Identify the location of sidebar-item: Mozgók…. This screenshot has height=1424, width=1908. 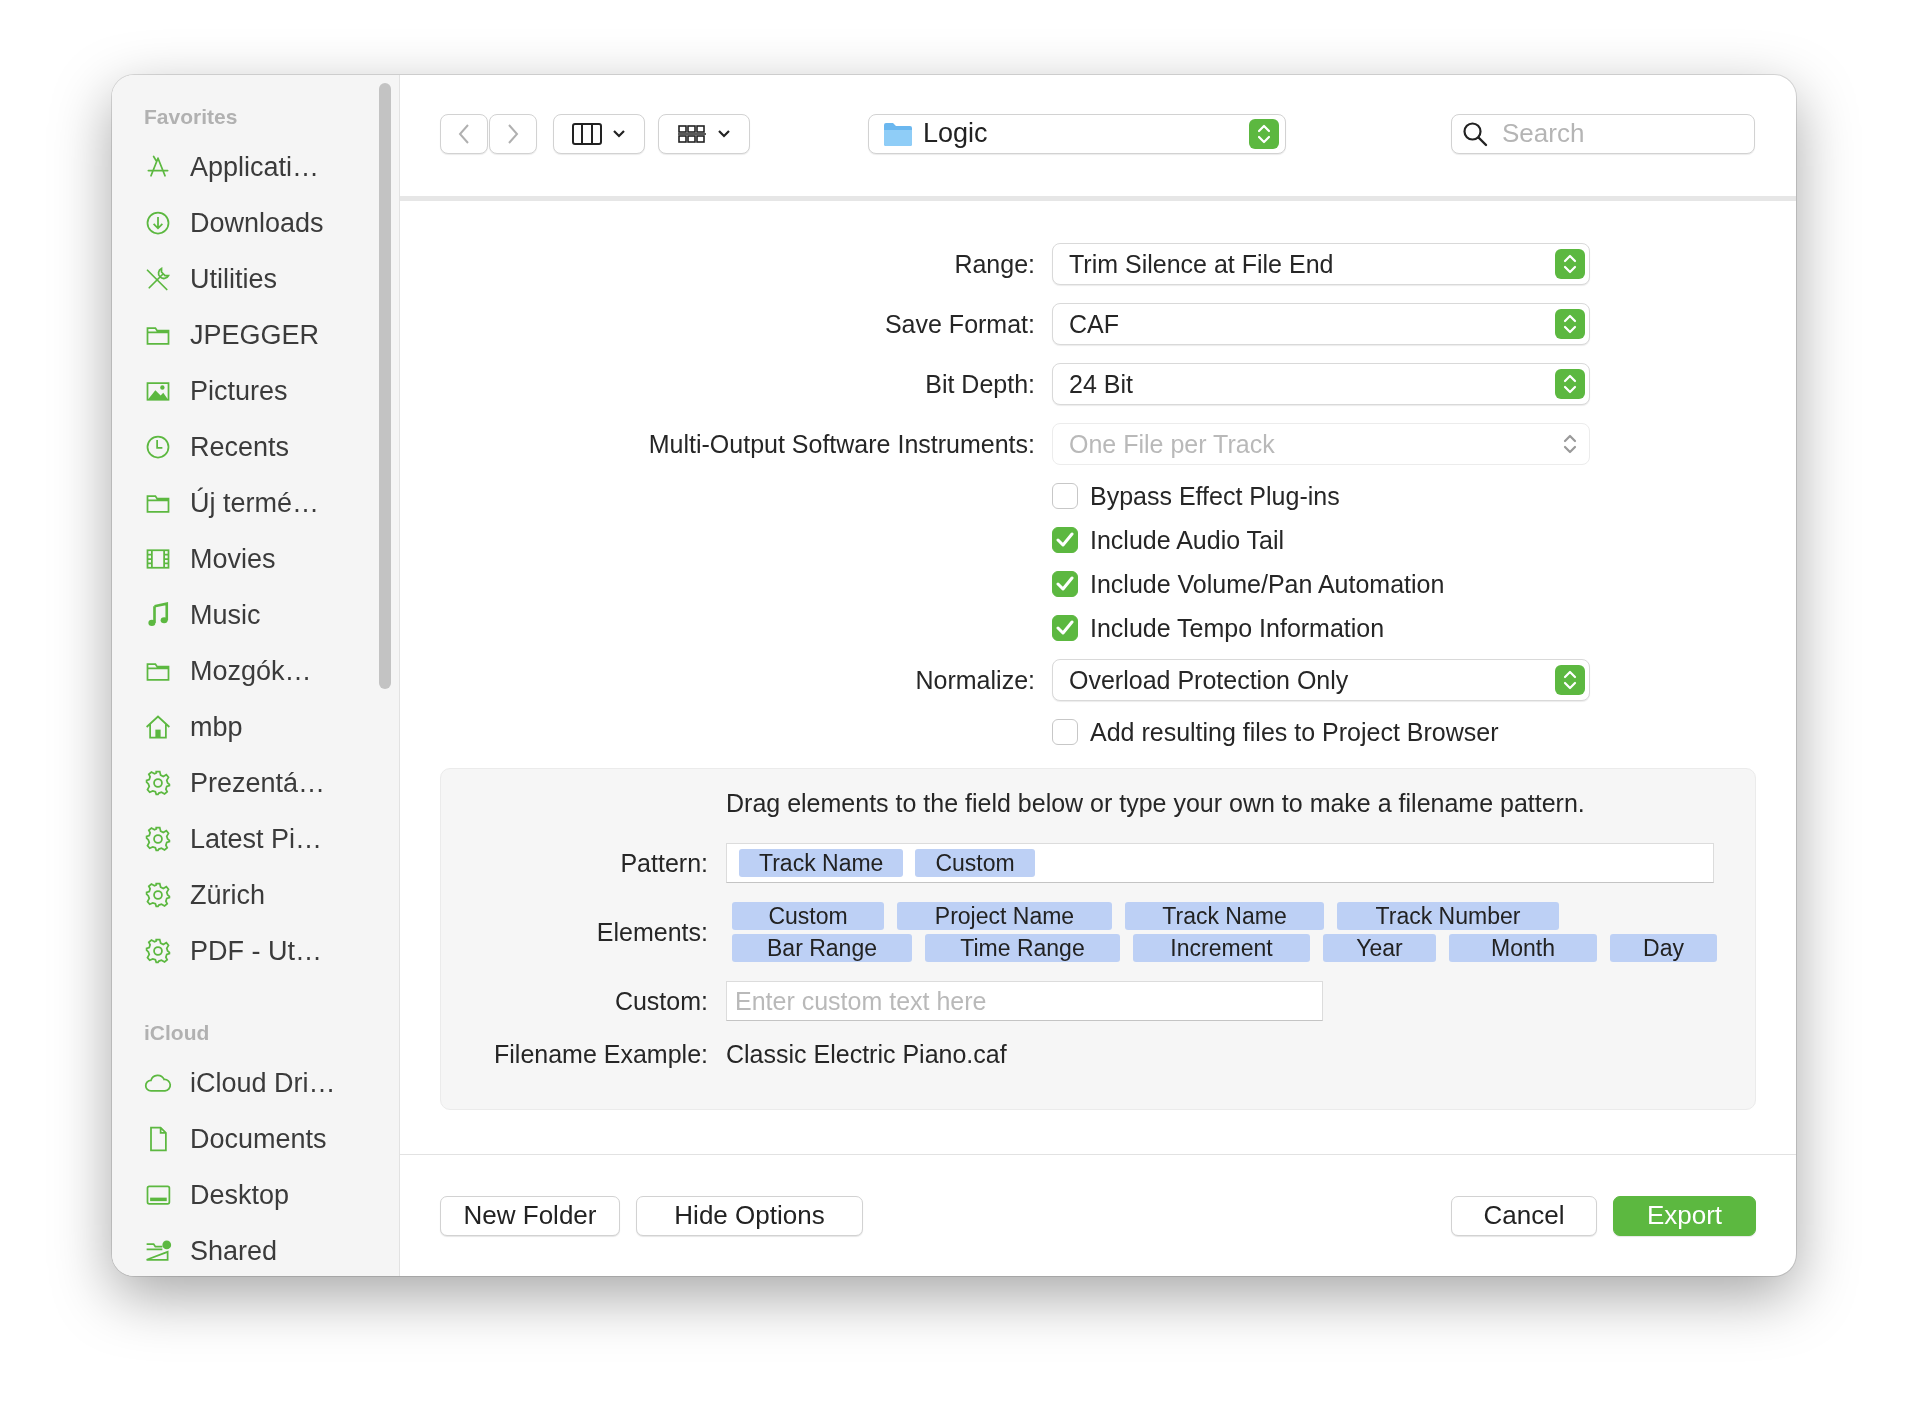
(251, 671).